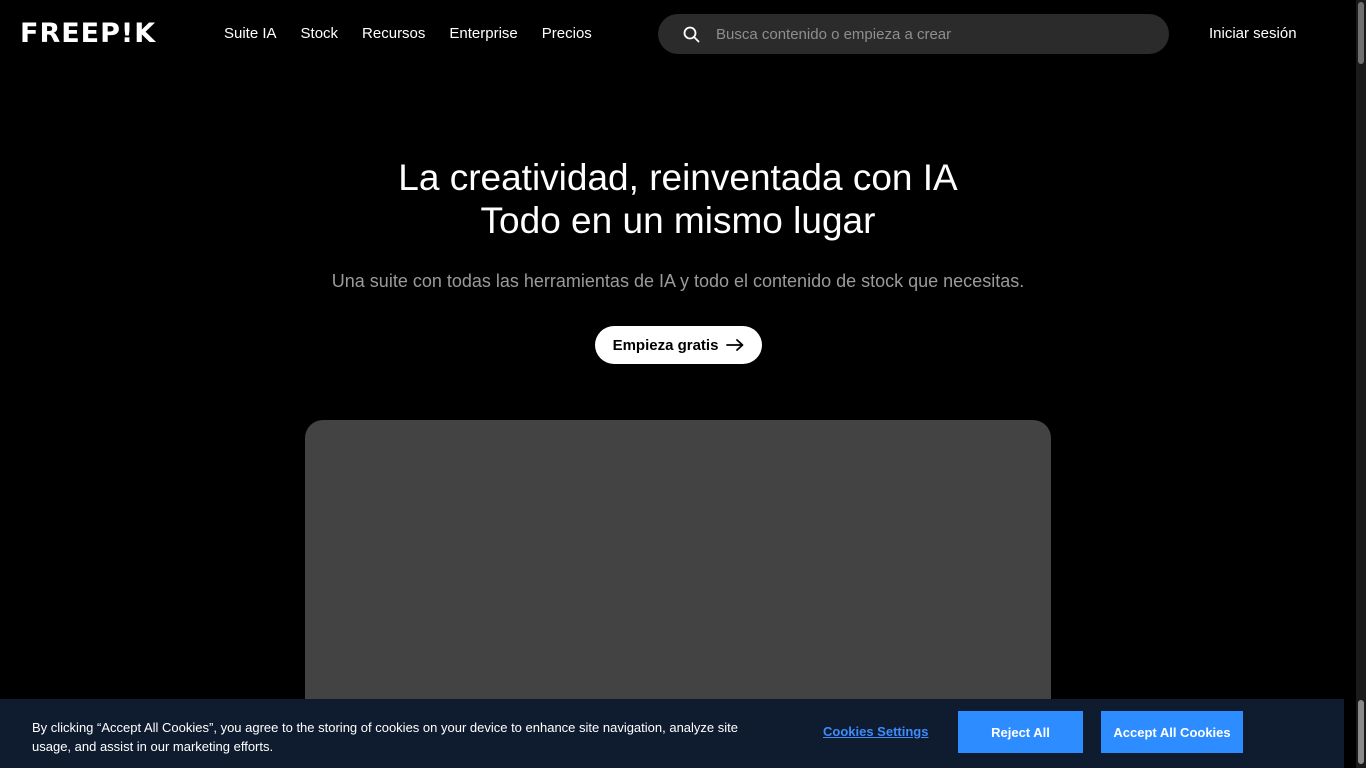 This screenshot has width=1366, height=768. What do you see at coordinates (1020, 732) in the screenshot?
I see `reject-all-button: Reject All` at bounding box center [1020, 732].